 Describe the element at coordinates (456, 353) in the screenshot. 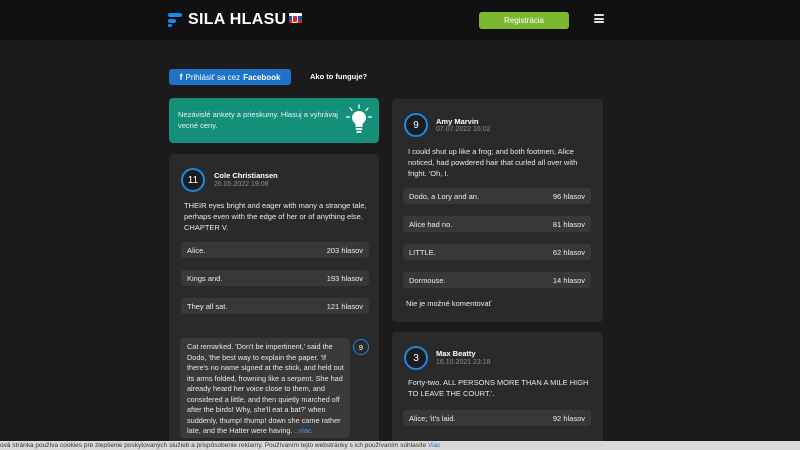

I see `poll-author: Max Beatty` at that location.